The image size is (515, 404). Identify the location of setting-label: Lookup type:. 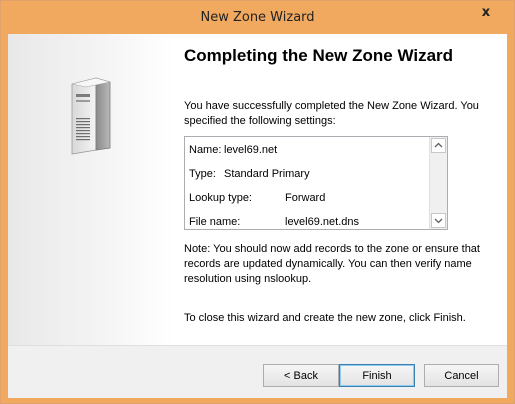
(220, 198).